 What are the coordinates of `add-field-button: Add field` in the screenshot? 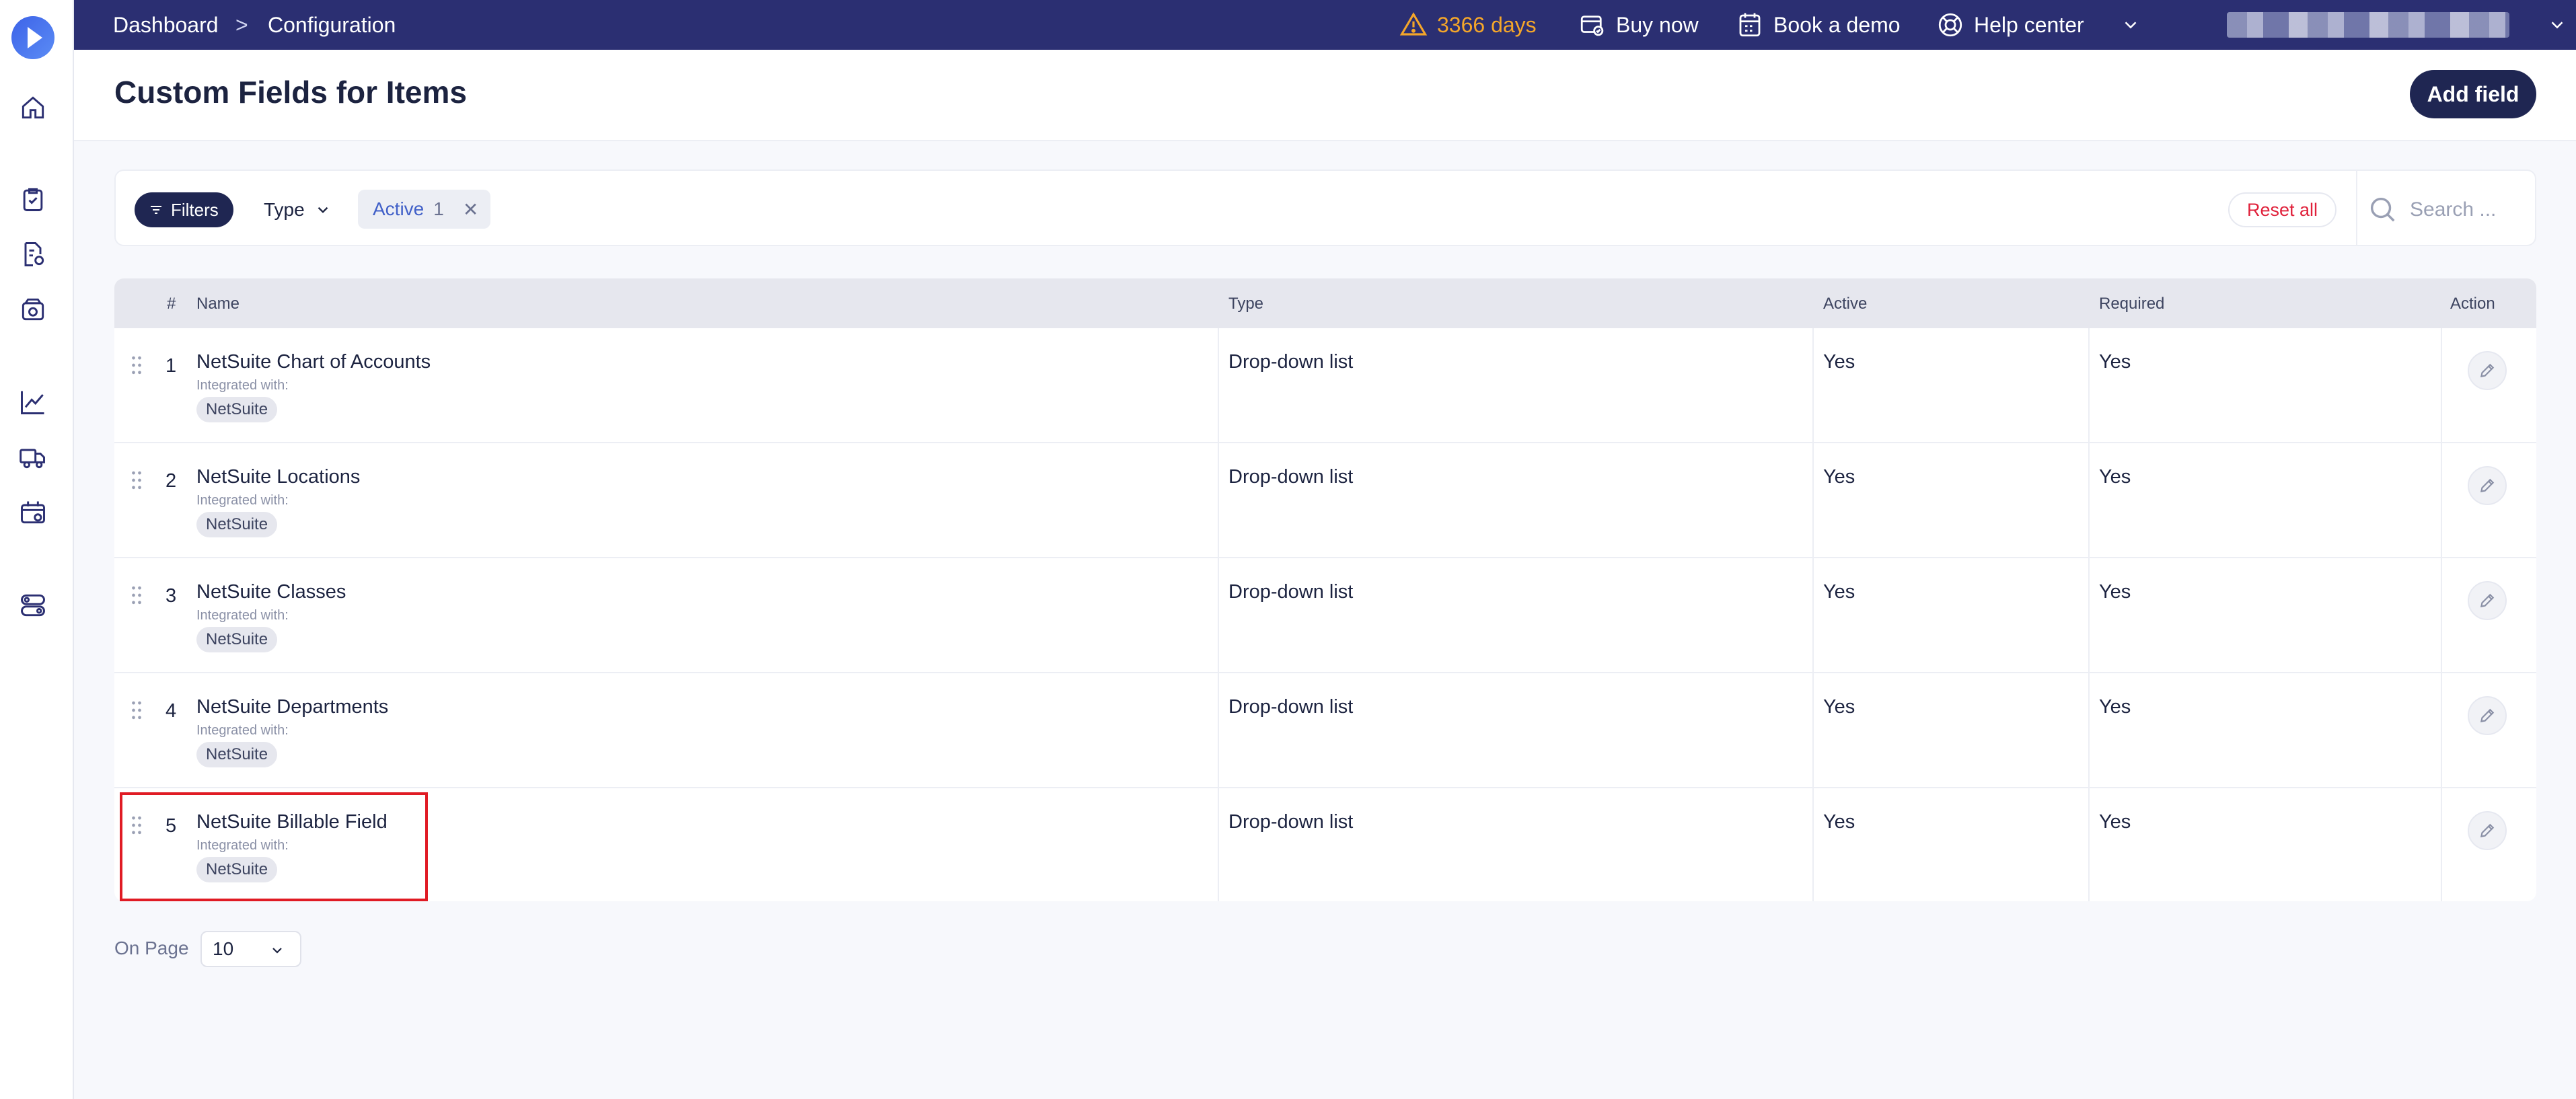 It's located at (2473, 94).